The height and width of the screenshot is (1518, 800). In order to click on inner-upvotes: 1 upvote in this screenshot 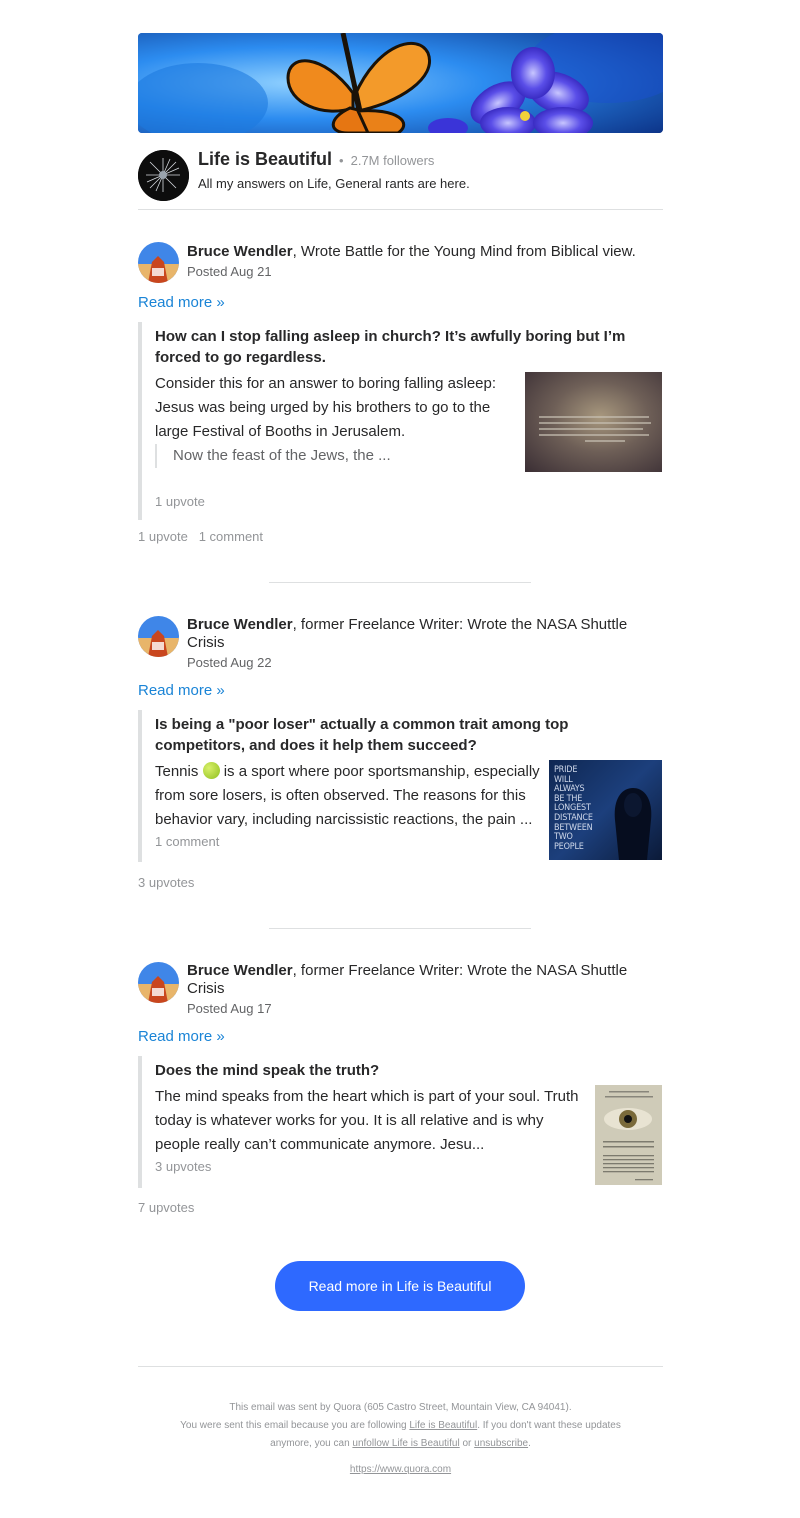, I will do `click(180, 501)`.